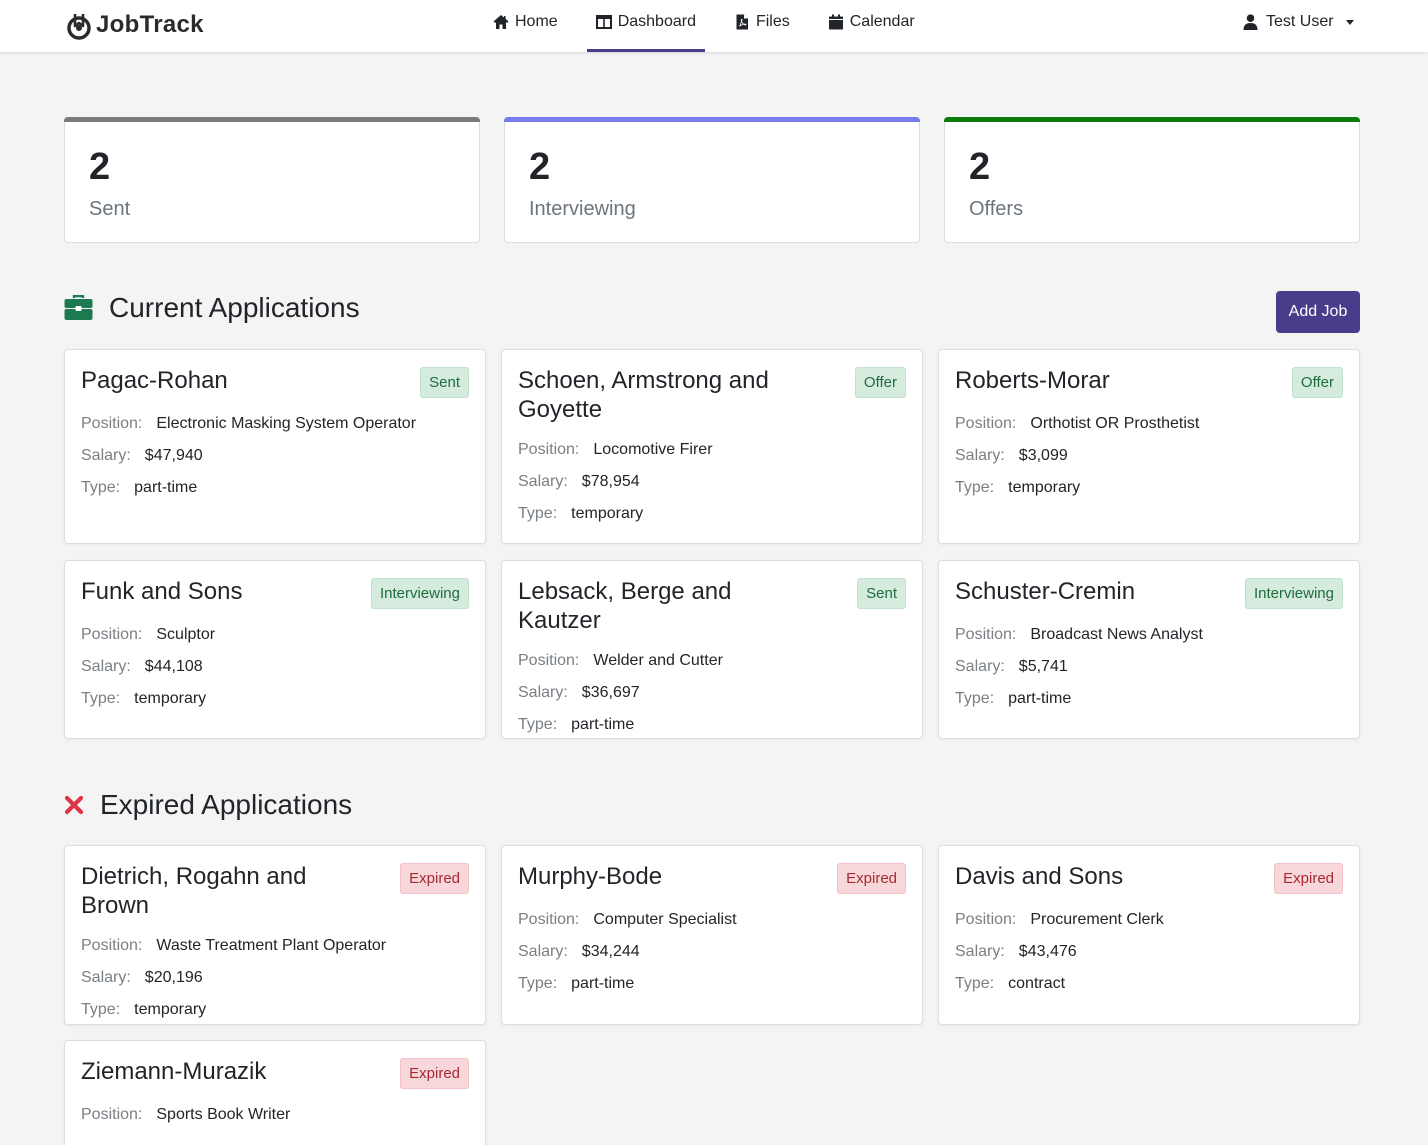 Image resolution: width=1428 pixels, height=1145 pixels. I want to click on calendar-icon, so click(835, 22).